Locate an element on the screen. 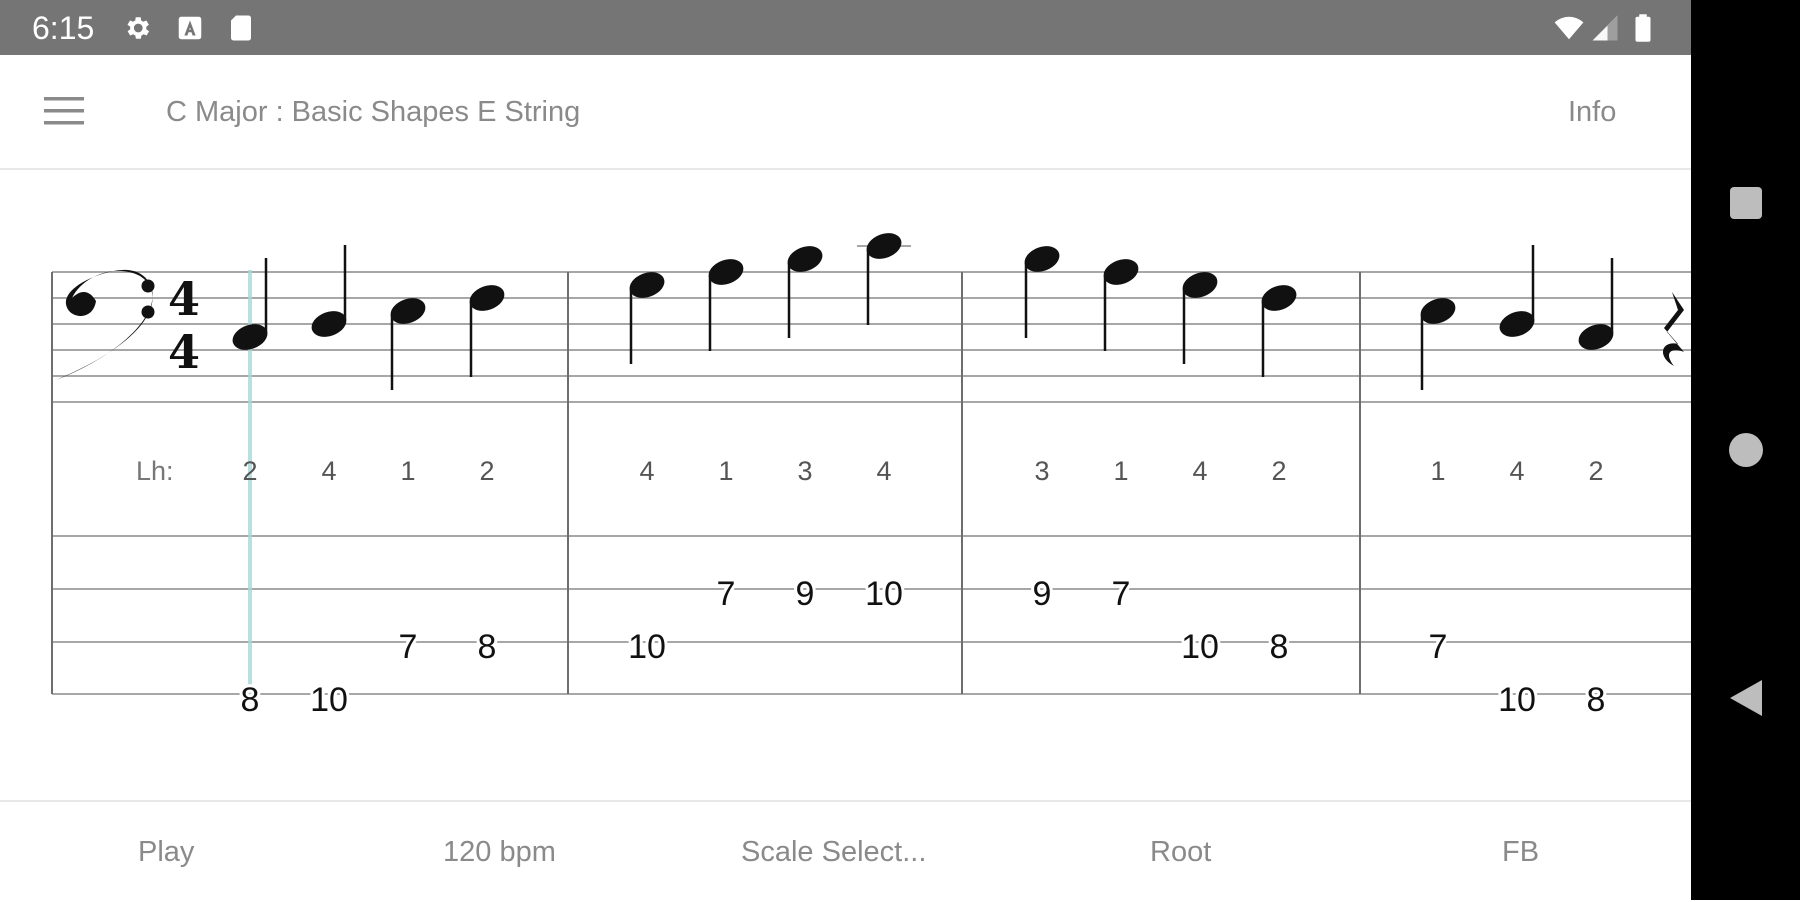 This screenshot has height=902, width=1800. recents-button is located at coordinates (1746, 203).